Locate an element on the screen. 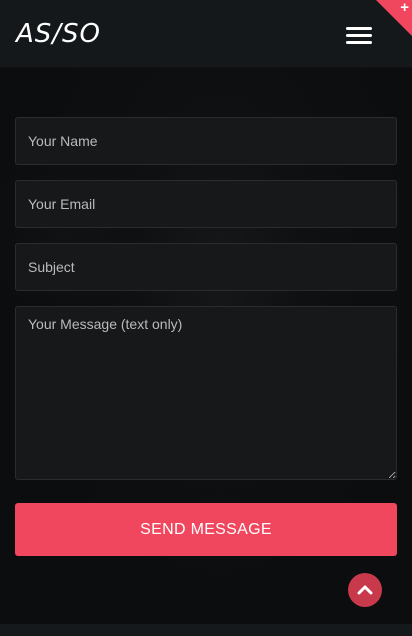  site-header: AS/SO is located at coordinates (206, 33).